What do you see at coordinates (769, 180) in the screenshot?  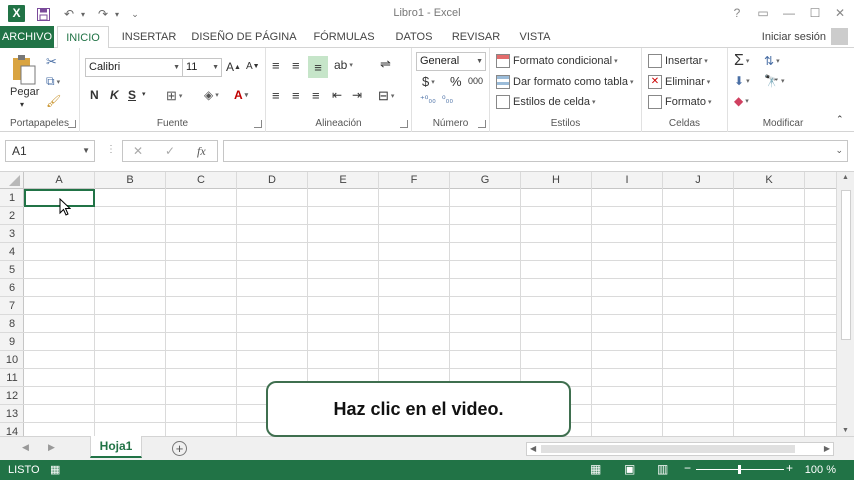 I see `column-header-k: K` at bounding box center [769, 180].